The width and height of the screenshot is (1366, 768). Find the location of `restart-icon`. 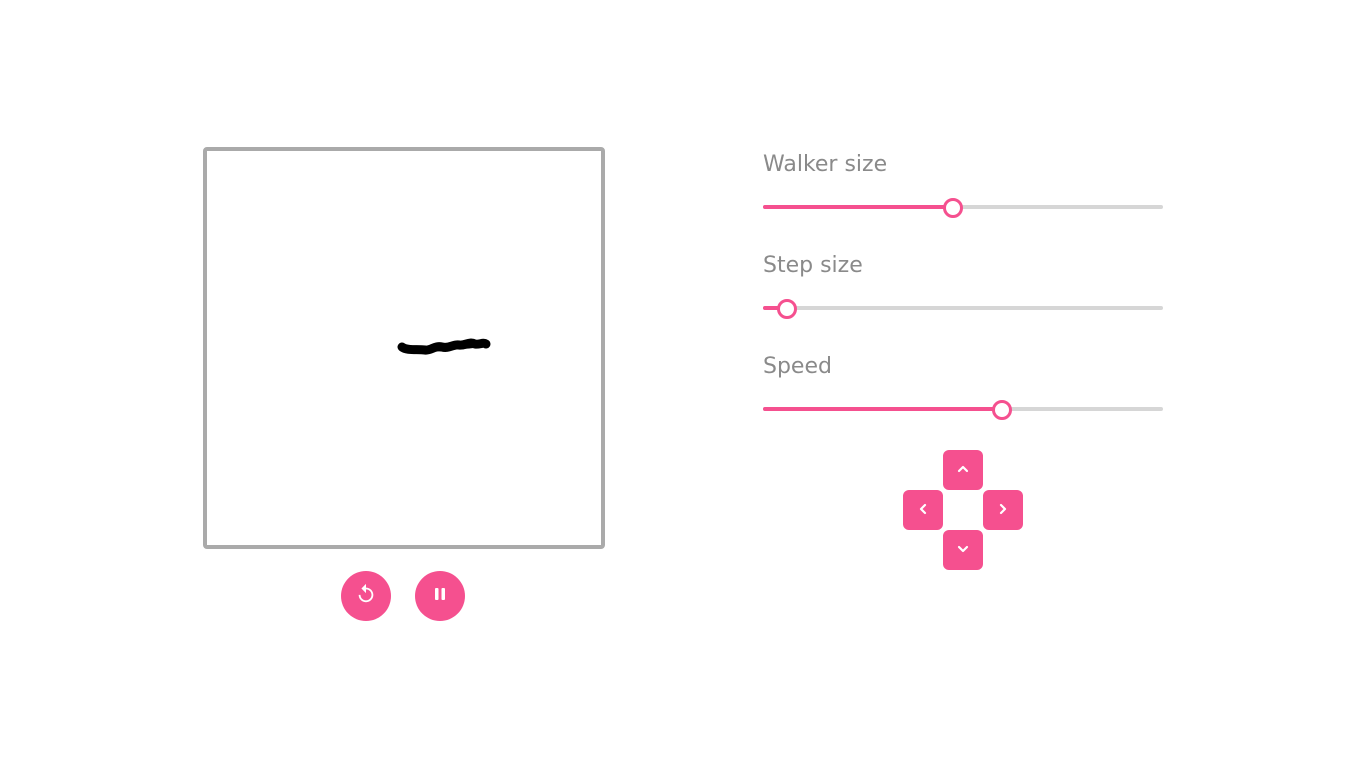

restart-icon is located at coordinates (366, 596).